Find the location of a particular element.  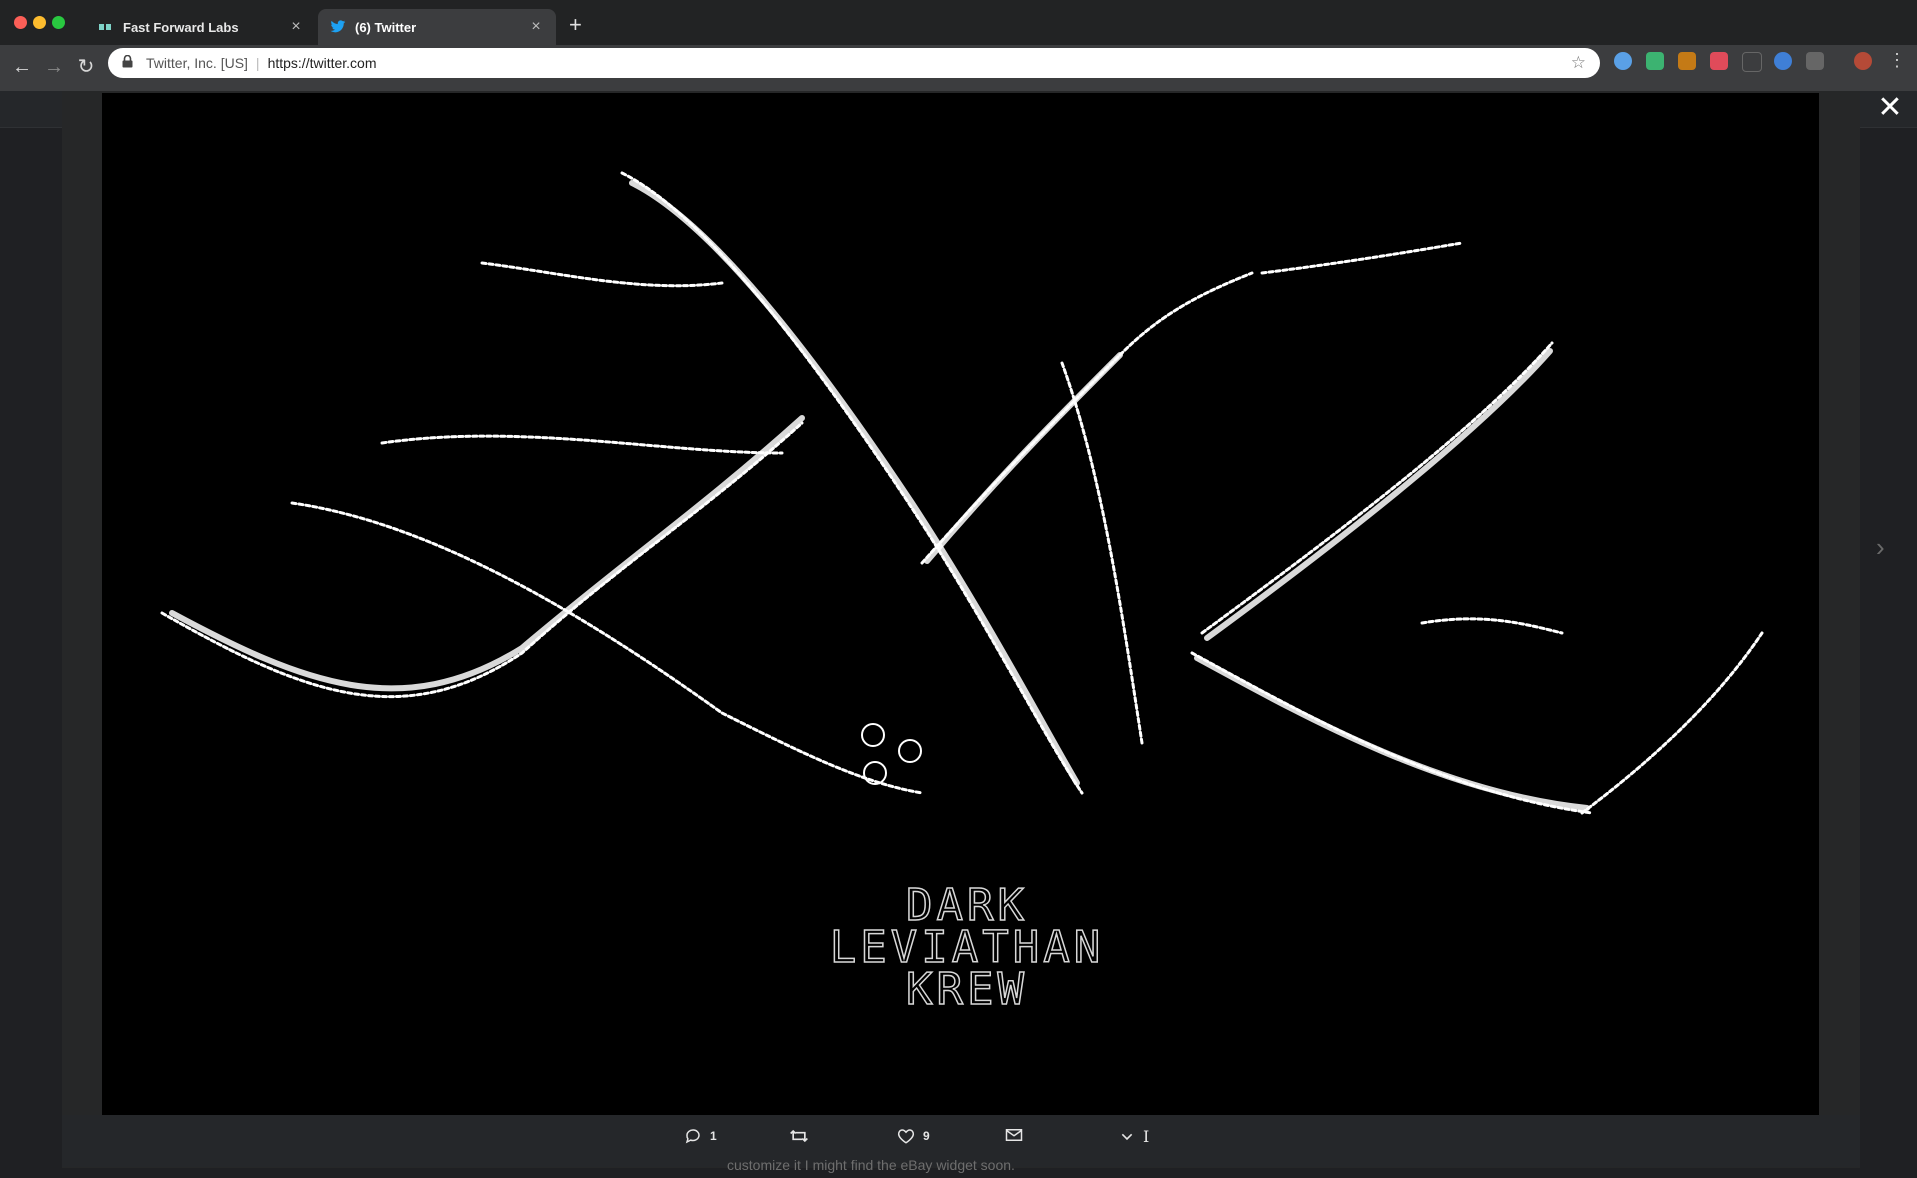

tab-title: (6) Twitter is located at coordinates (386, 27).